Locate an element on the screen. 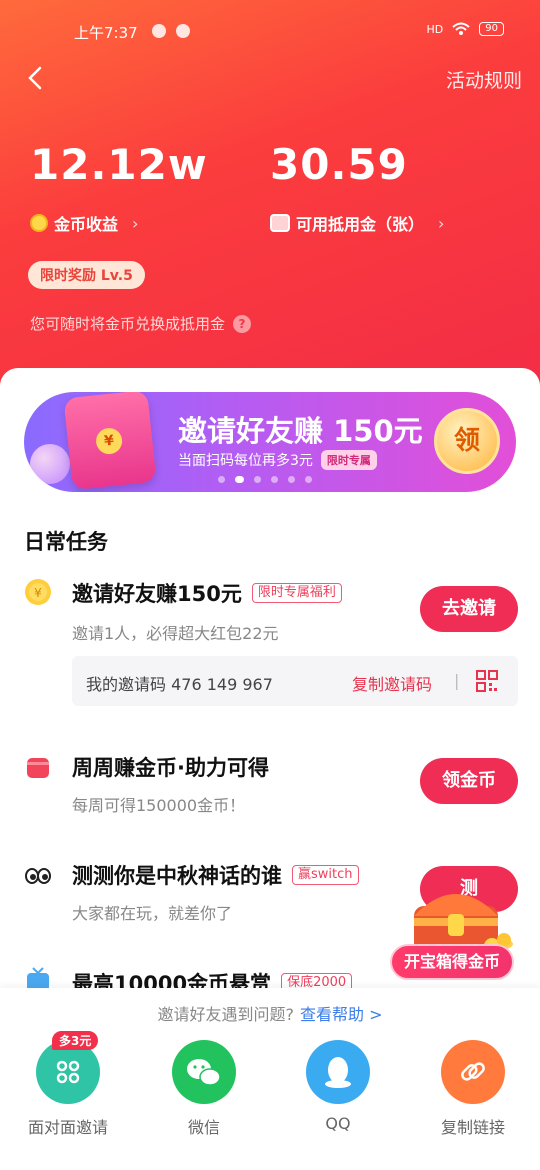 Image resolution: width=540 pixels, height=1170 pixels. signal-icon: HD is located at coordinates (435, 29).